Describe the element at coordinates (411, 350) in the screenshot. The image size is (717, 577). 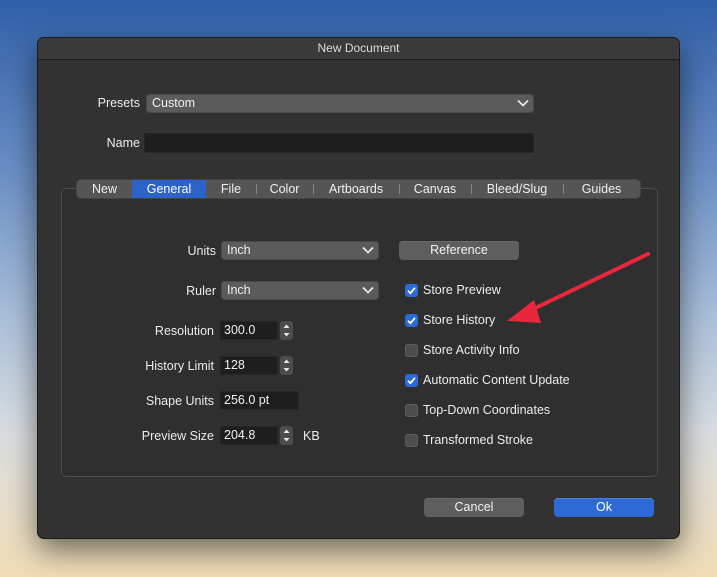
I see `store-activity-info-checkbox` at that location.